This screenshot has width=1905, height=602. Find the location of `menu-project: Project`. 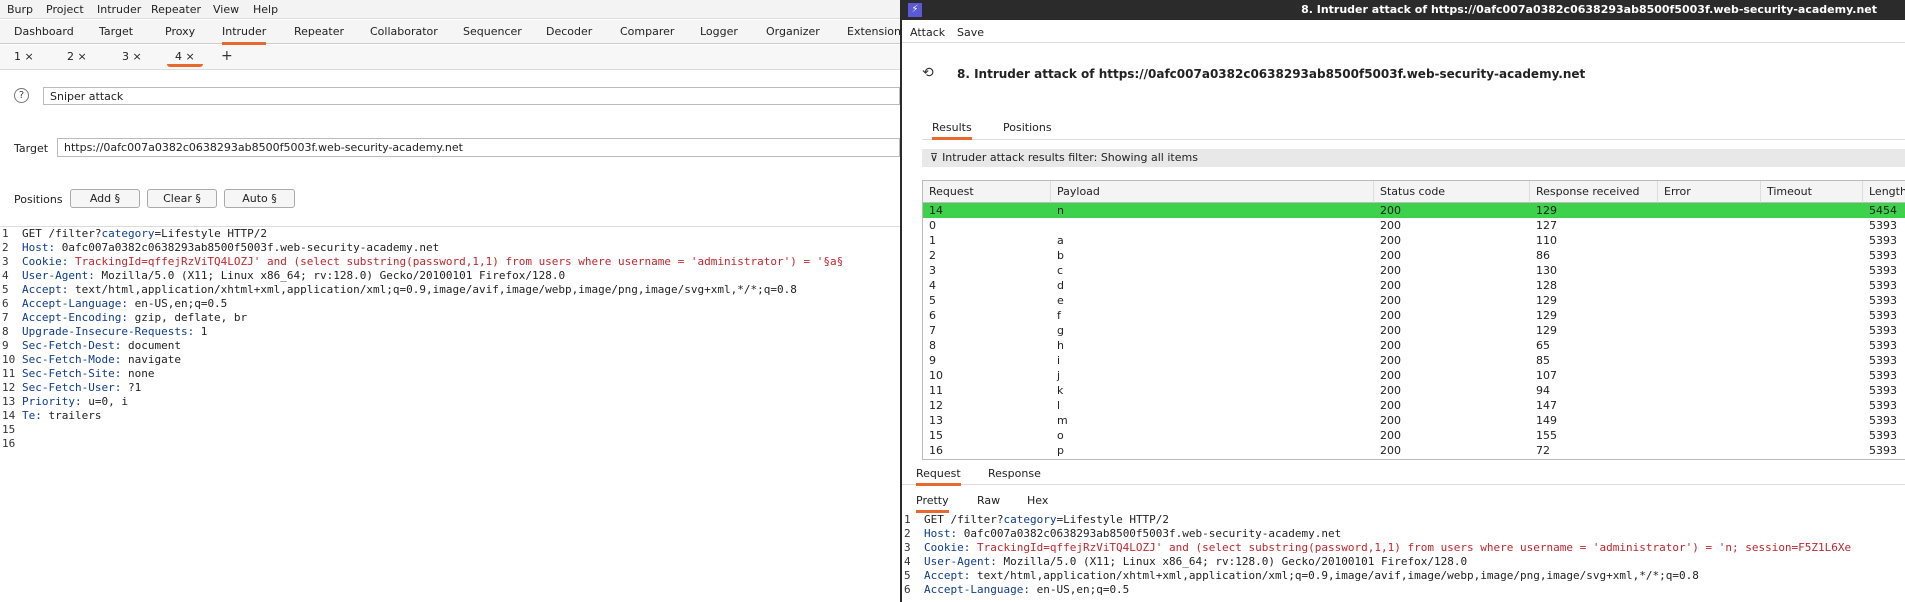

menu-project: Project is located at coordinates (65, 9).